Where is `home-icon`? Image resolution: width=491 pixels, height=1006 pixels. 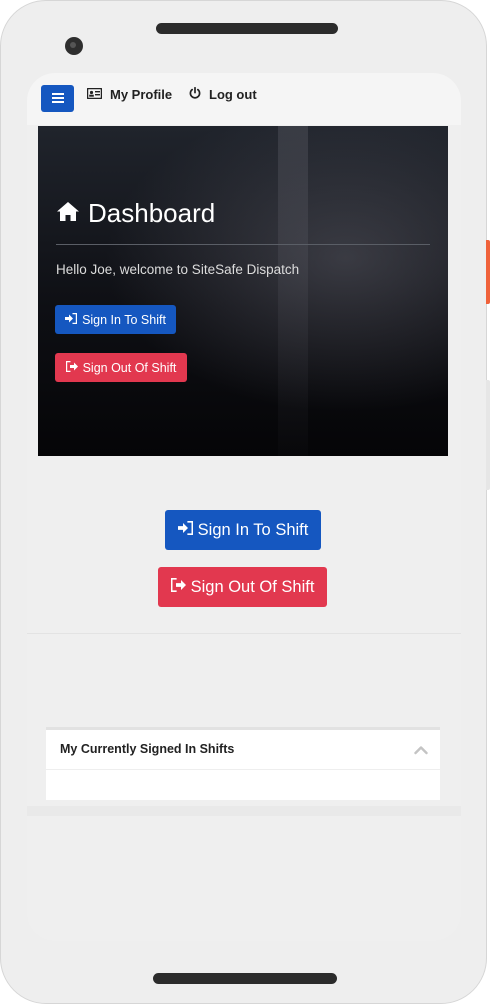 home-icon is located at coordinates (68, 213).